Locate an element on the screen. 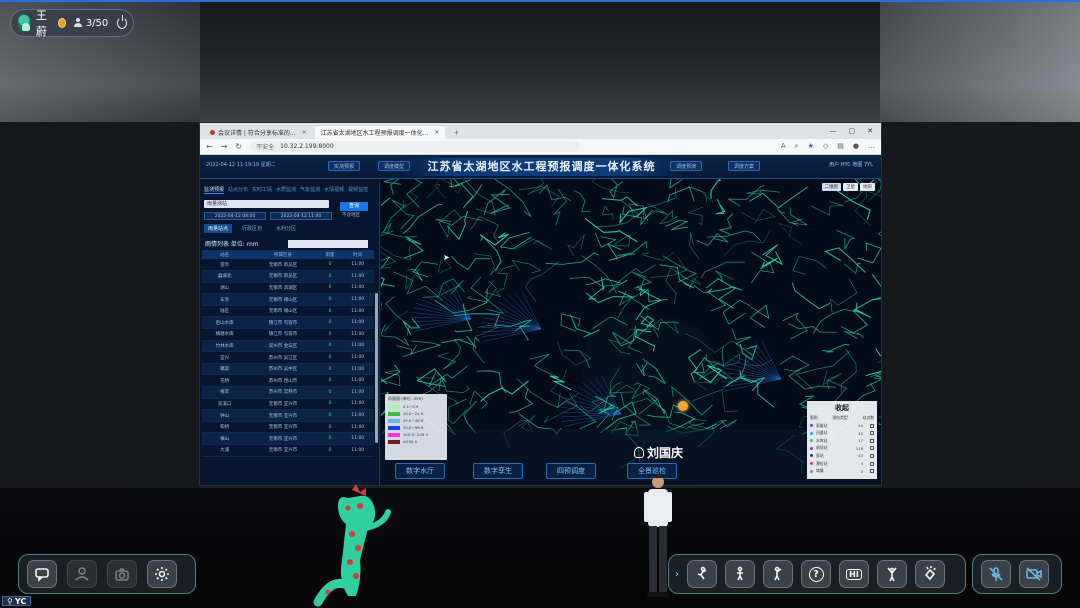 The width and height of the screenshot is (1080, 608). user-button is located at coordinates (82, 574).